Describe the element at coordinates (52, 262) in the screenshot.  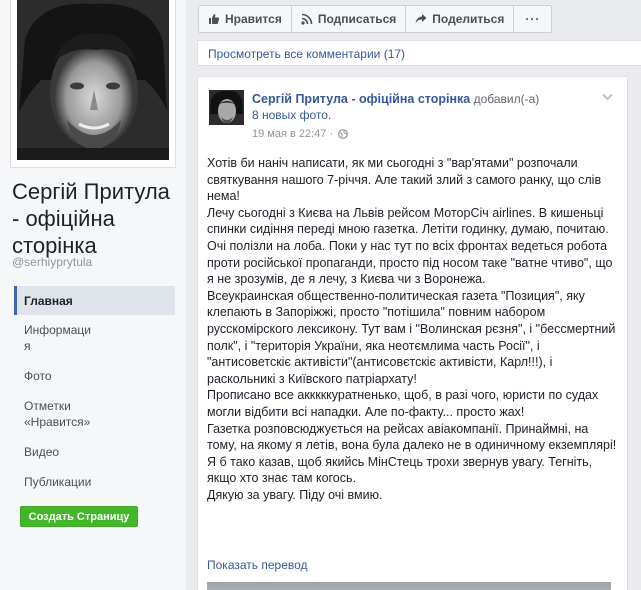
I see `page-handle: @serhiyprytula` at that location.